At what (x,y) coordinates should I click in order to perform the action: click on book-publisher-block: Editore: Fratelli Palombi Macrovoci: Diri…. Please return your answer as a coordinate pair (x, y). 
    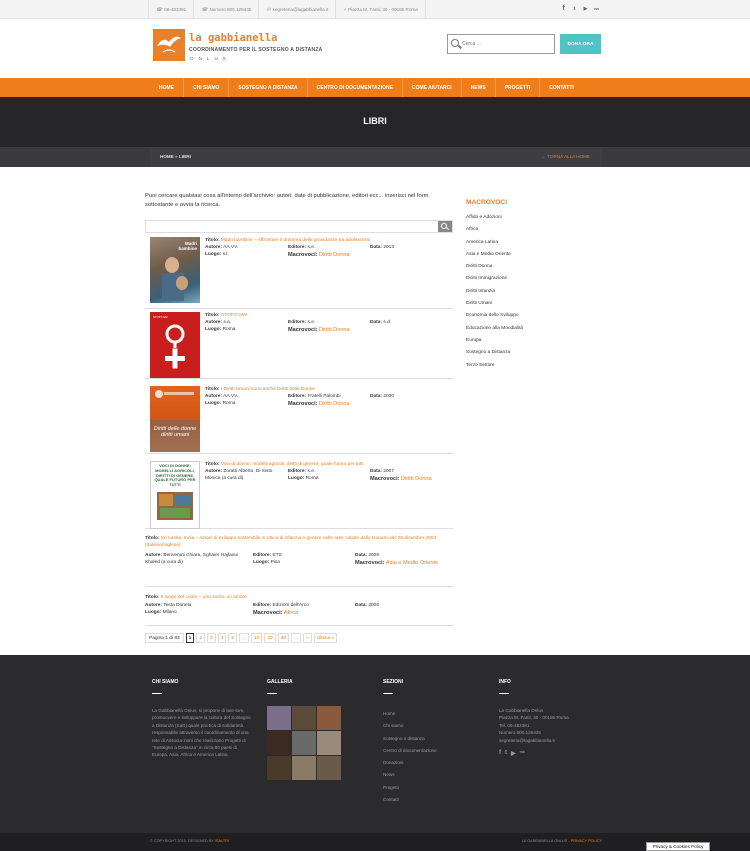
    Looking at the image, I should click on (319, 400).